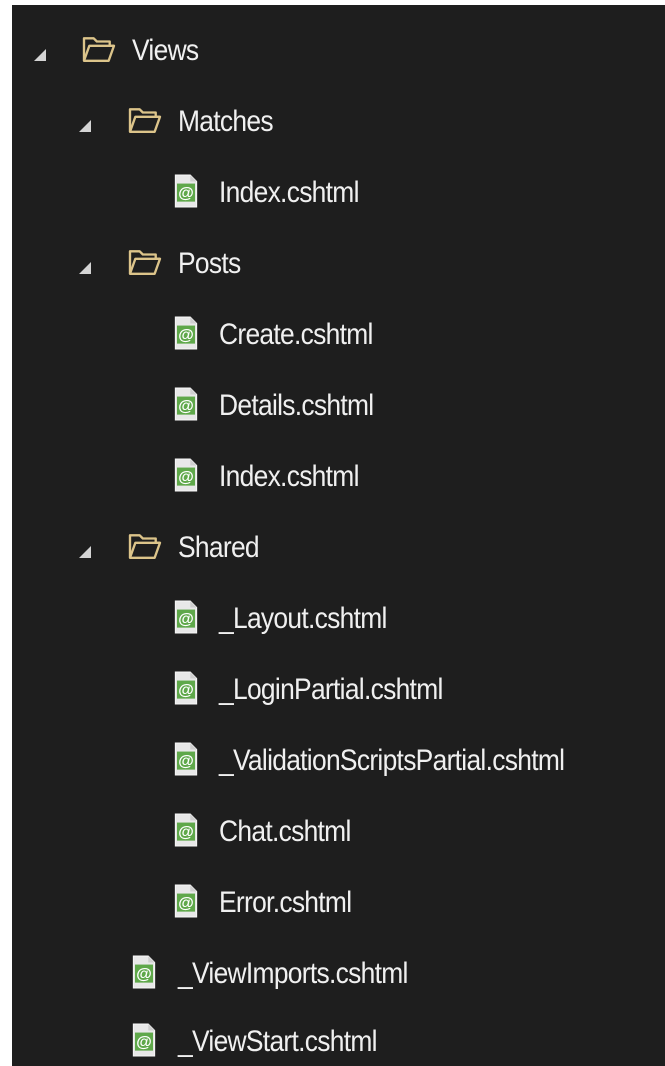  What do you see at coordinates (392, 760) in the screenshot?
I see `tree-item-label: _ValidationScriptsPartial.cshtml` at bounding box center [392, 760].